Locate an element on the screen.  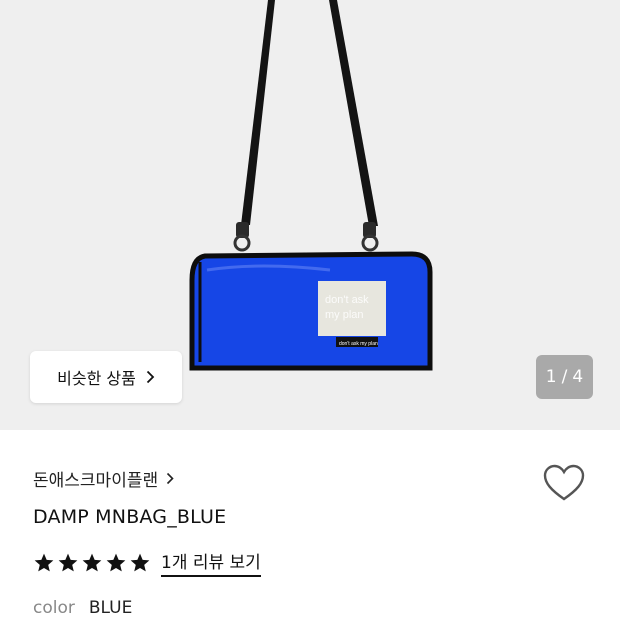
bag-body is located at coordinates (311, 311).